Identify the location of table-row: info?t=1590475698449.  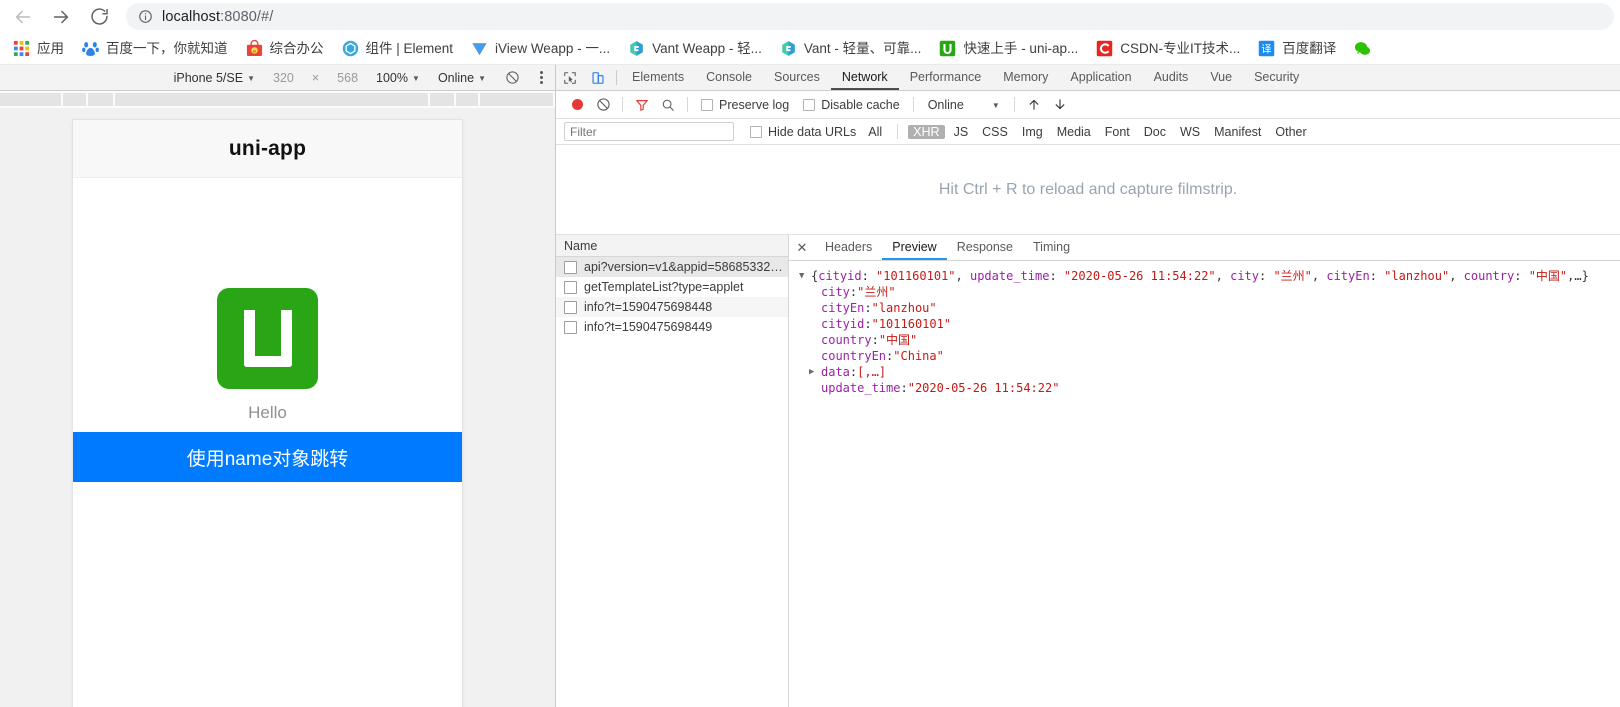
(672, 327).